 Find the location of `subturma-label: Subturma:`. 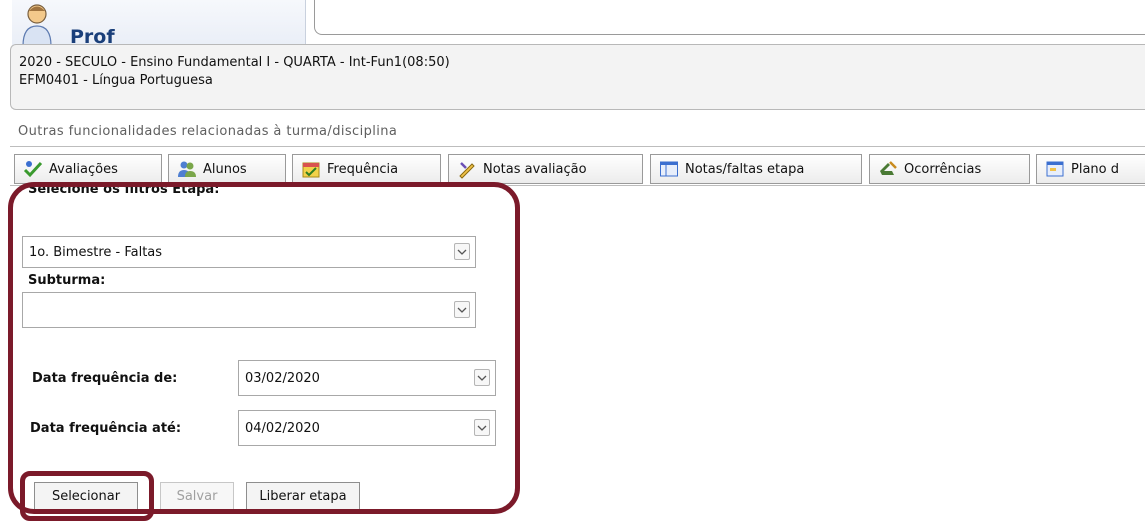

subturma-label: Subturma: is located at coordinates (67, 280).